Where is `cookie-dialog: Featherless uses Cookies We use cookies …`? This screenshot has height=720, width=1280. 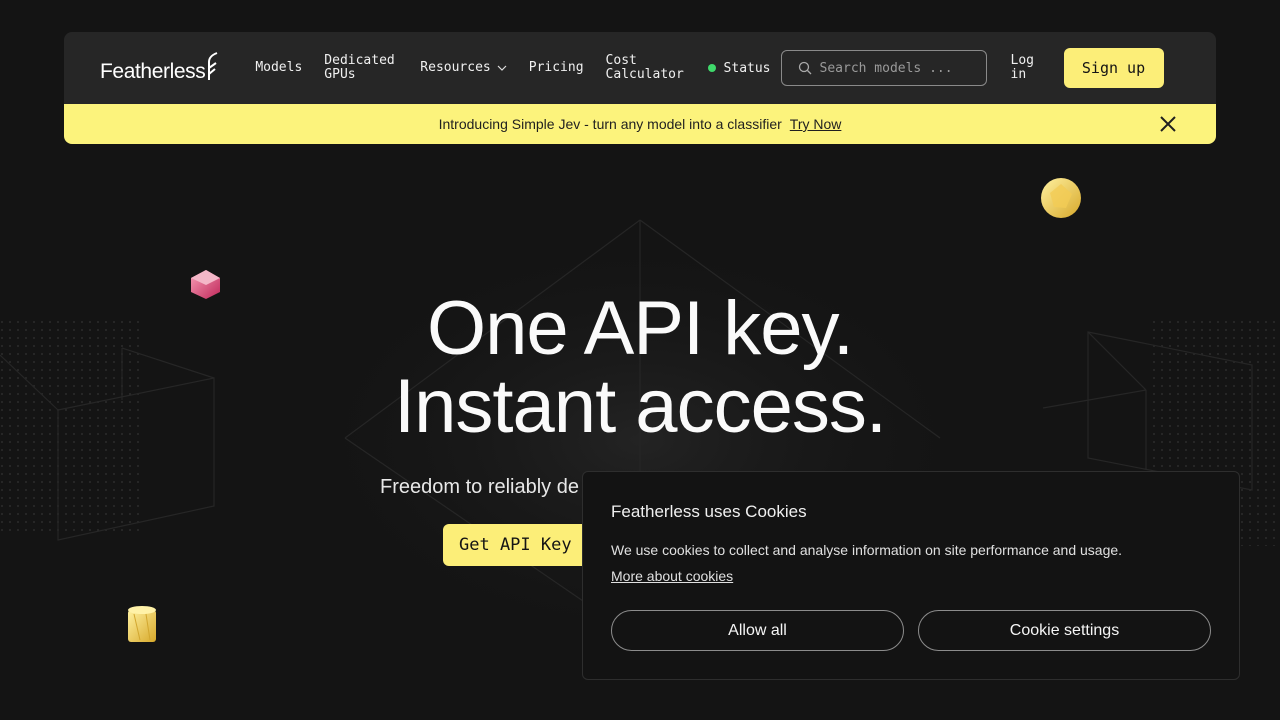
cookie-dialog: Featherless uses Cookies We use cookies … is located at coordinates (911, 575).